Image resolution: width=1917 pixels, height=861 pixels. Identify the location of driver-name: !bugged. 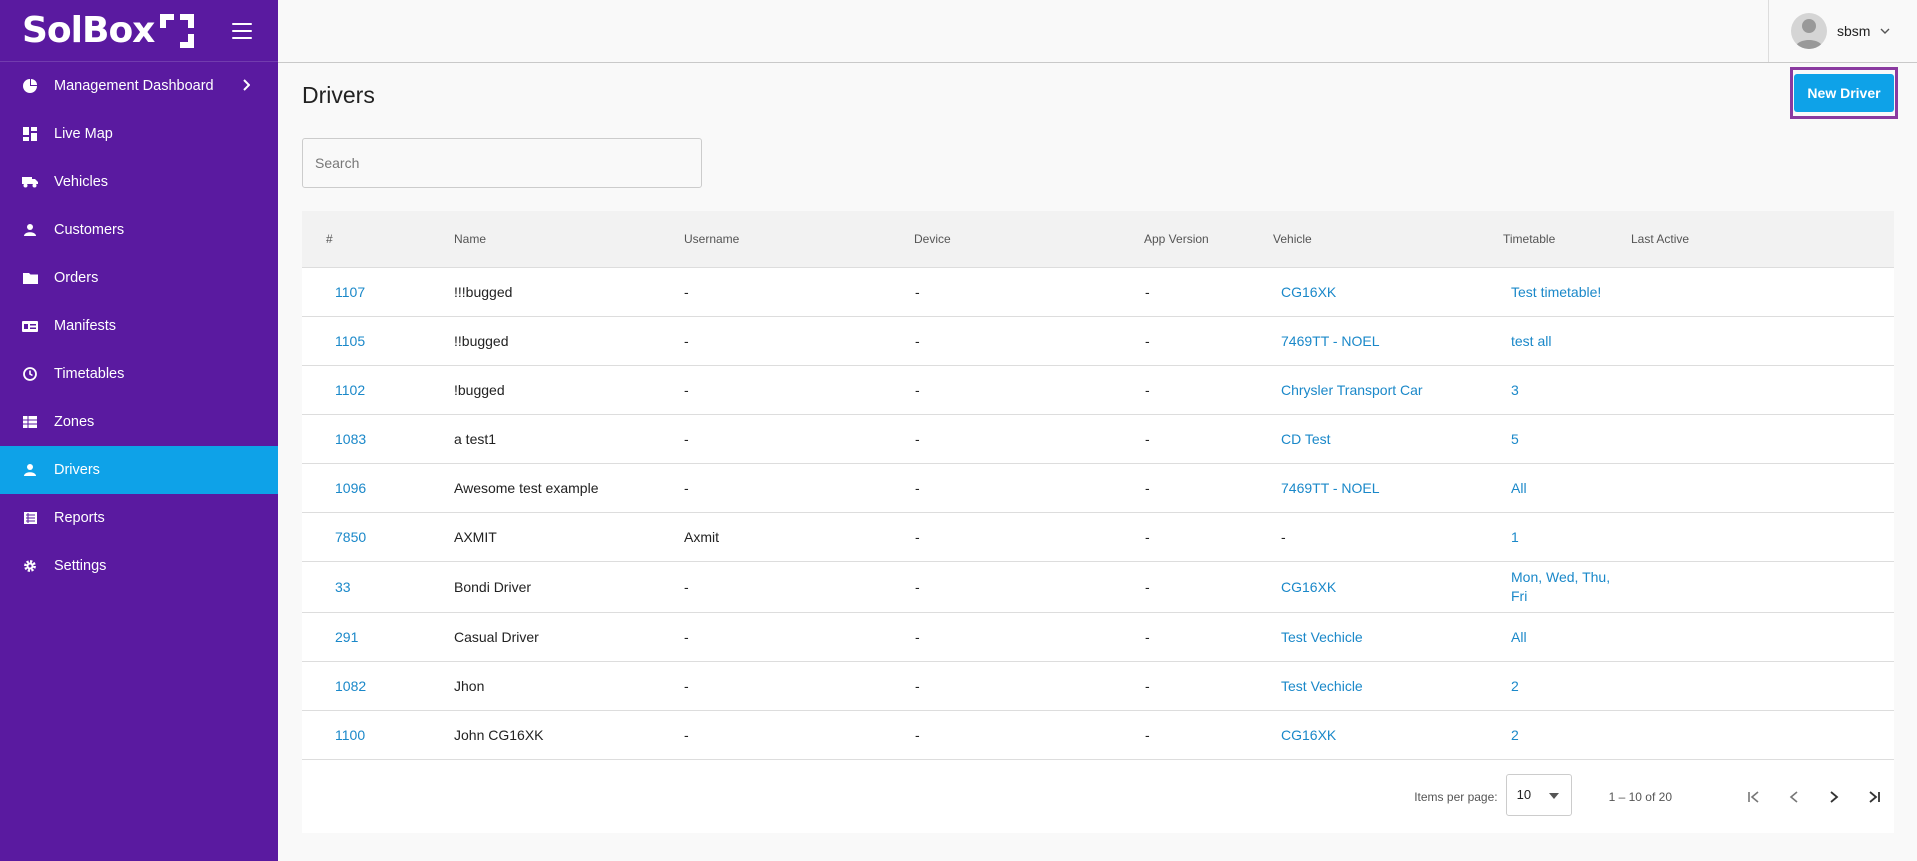
(479, 390).